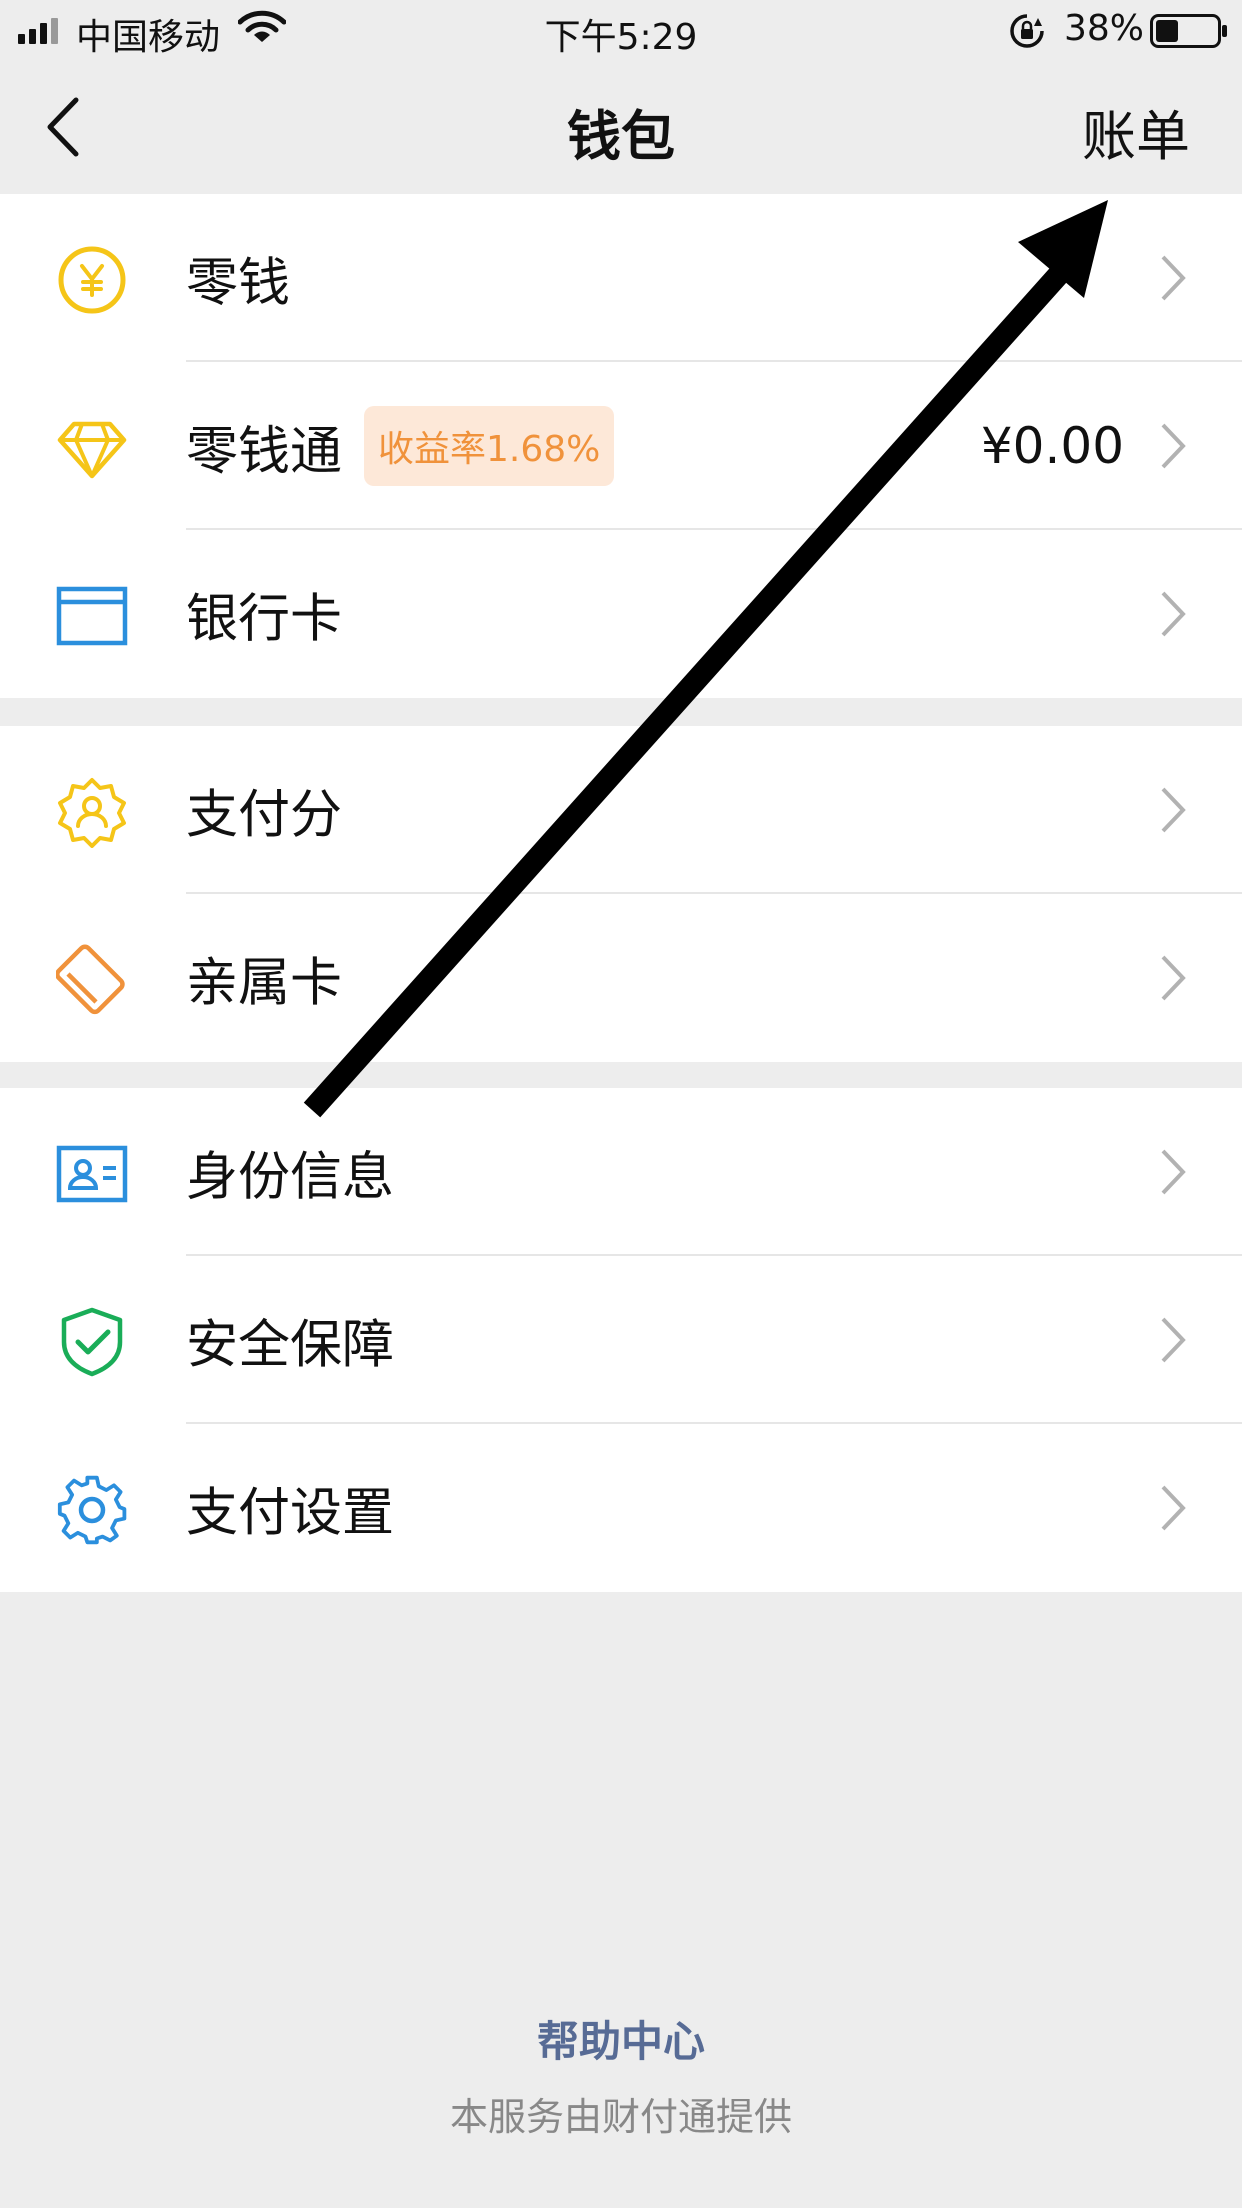  I want to click on row-payment-settings: 支付设置, so click(621, 1508).